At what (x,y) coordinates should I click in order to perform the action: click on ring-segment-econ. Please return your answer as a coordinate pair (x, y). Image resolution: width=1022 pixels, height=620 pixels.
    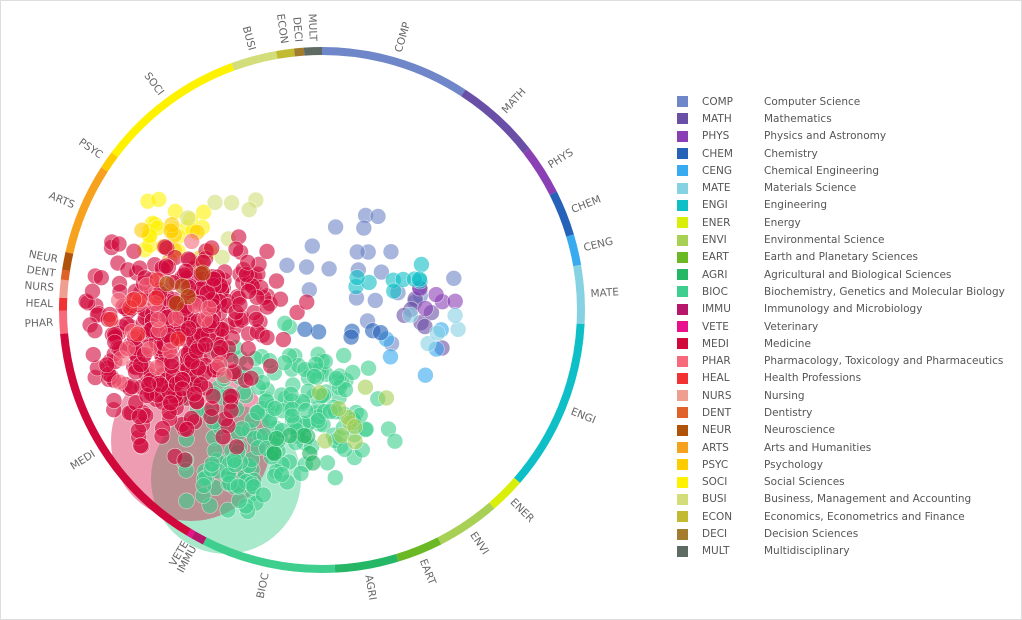
    Looking at the image, I should click on (285, 53).